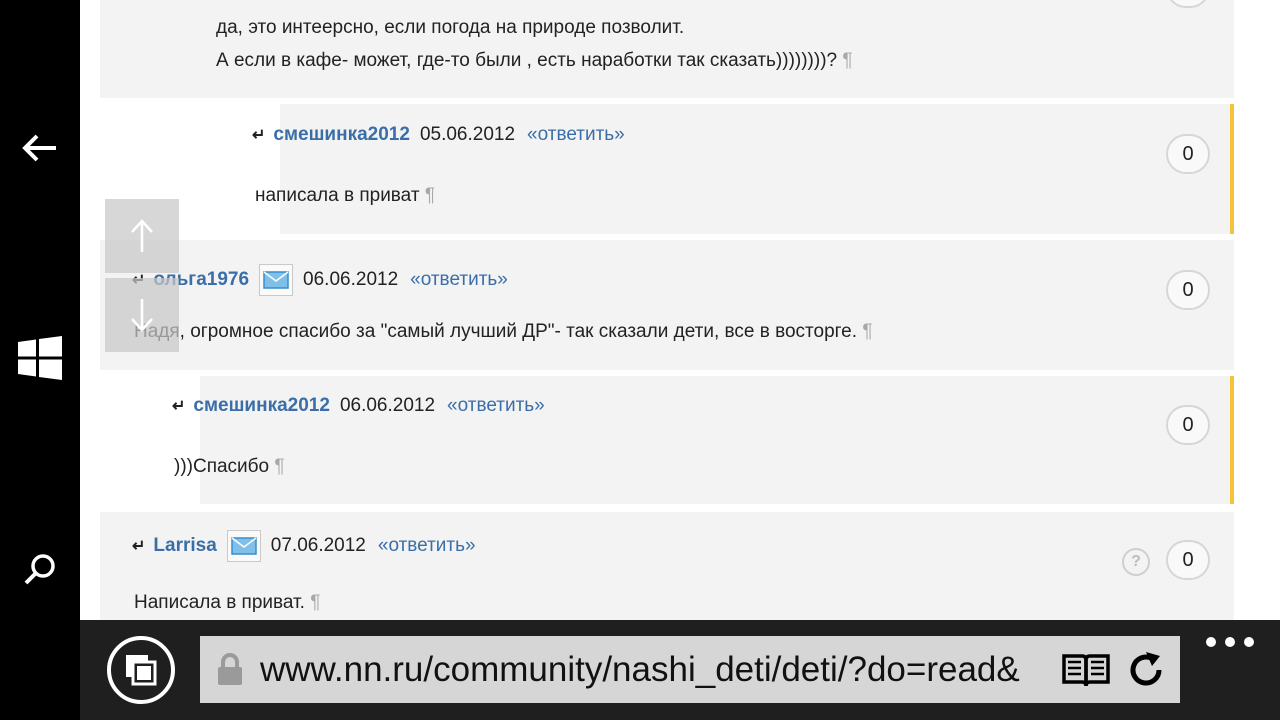  What do you see at coordinates (1146, 670) in the screenshot?
I see `refresh-icon` at bounding box center [1146, 670].